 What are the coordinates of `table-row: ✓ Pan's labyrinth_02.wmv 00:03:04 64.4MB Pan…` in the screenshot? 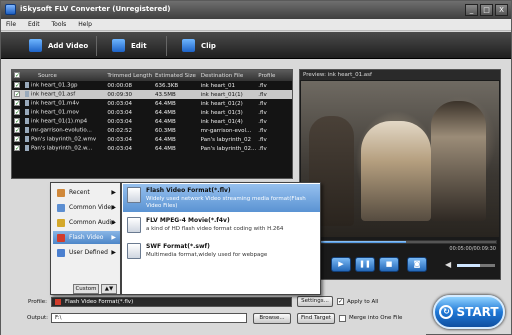 It's located at (152, 139).